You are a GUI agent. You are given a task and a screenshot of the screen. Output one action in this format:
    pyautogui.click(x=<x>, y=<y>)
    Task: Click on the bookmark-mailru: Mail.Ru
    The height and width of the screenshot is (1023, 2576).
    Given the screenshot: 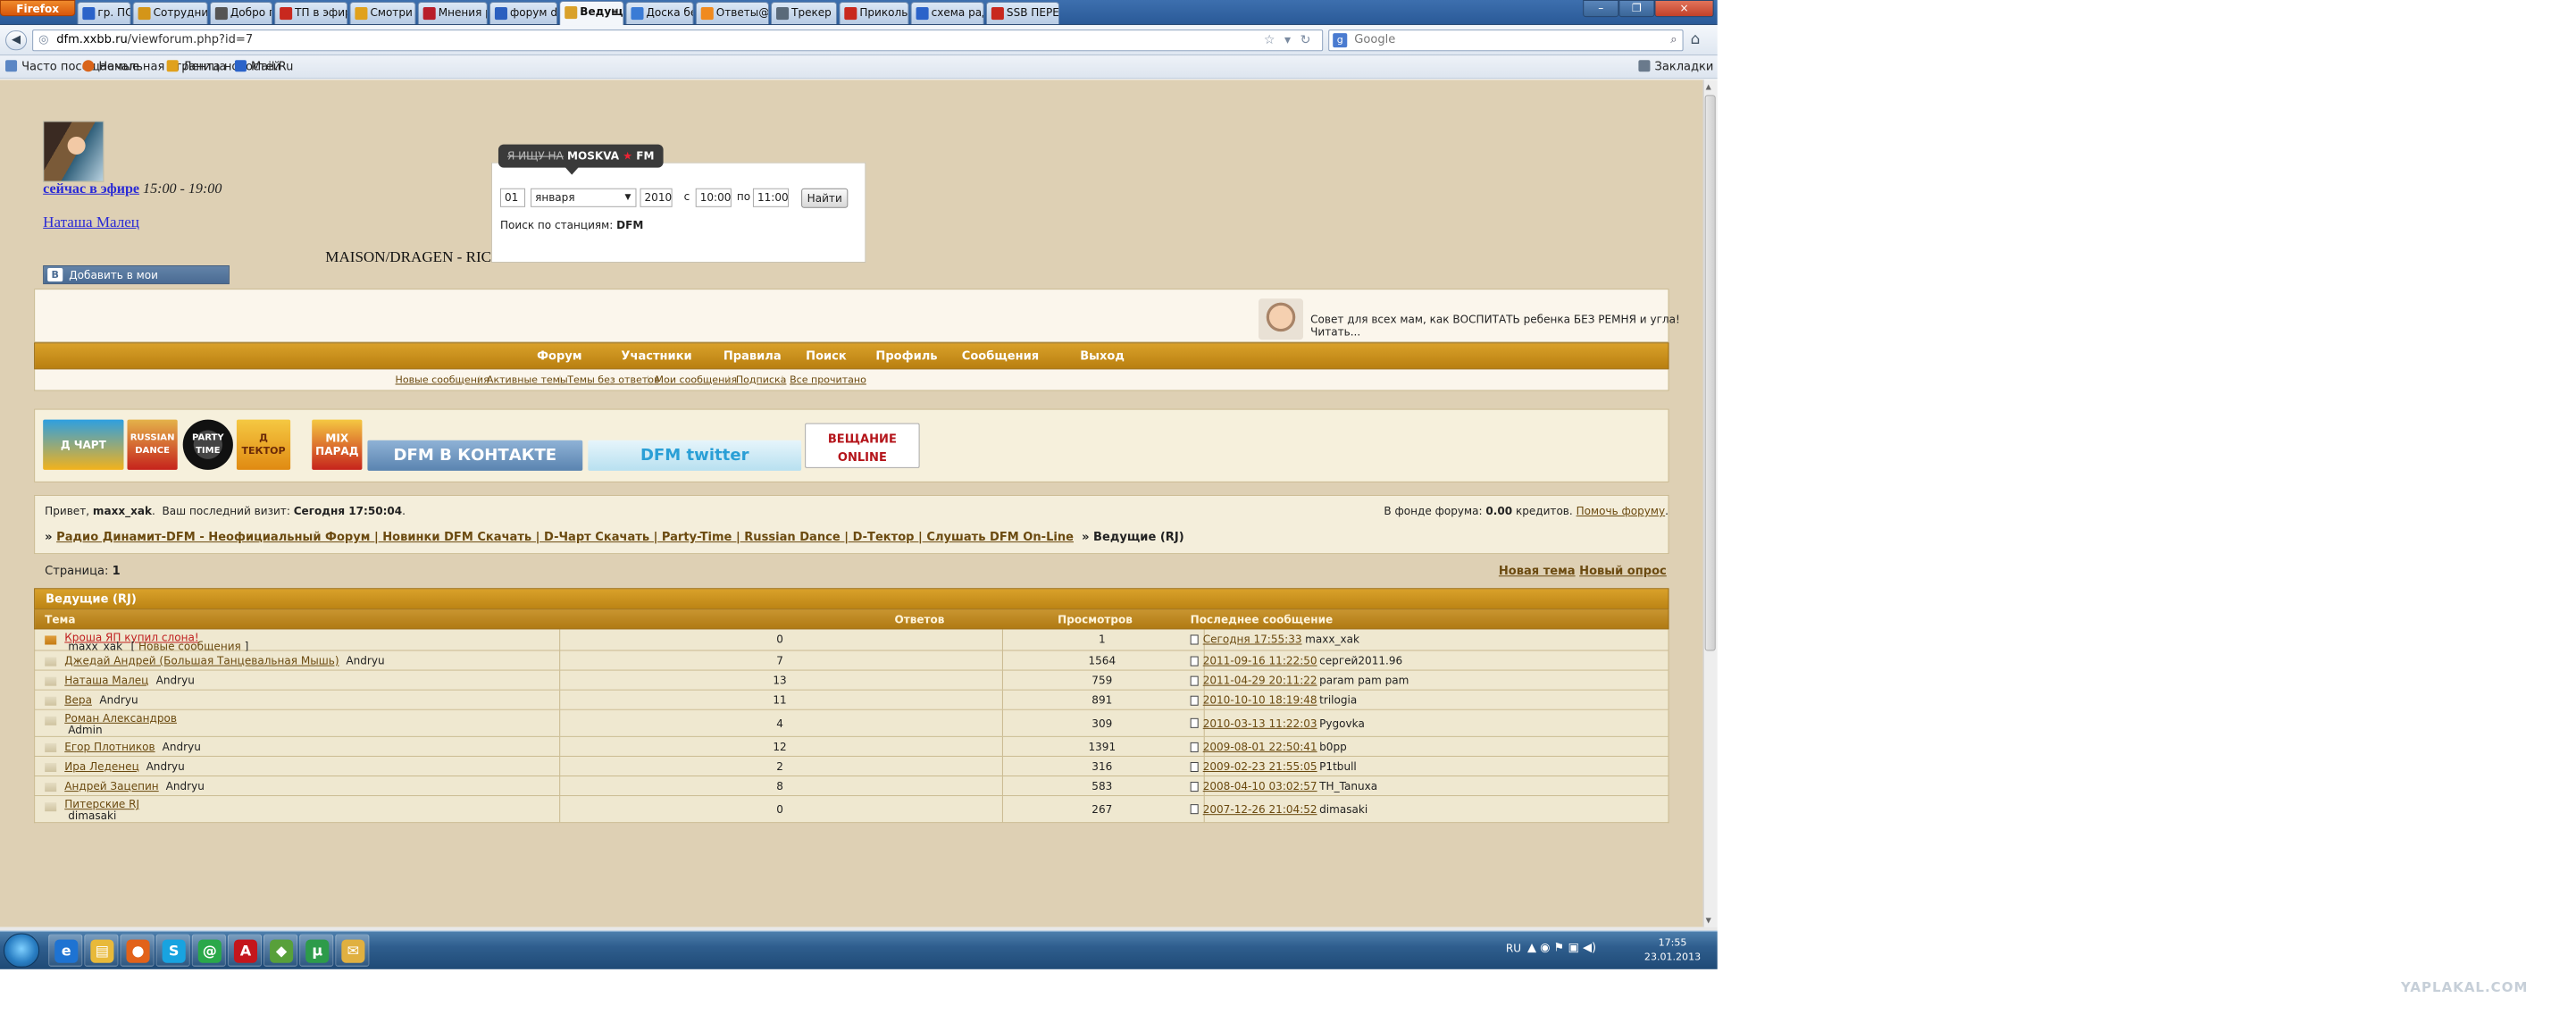 What is the action you would take?
    pyautogui.click(x=264, y=66)
    